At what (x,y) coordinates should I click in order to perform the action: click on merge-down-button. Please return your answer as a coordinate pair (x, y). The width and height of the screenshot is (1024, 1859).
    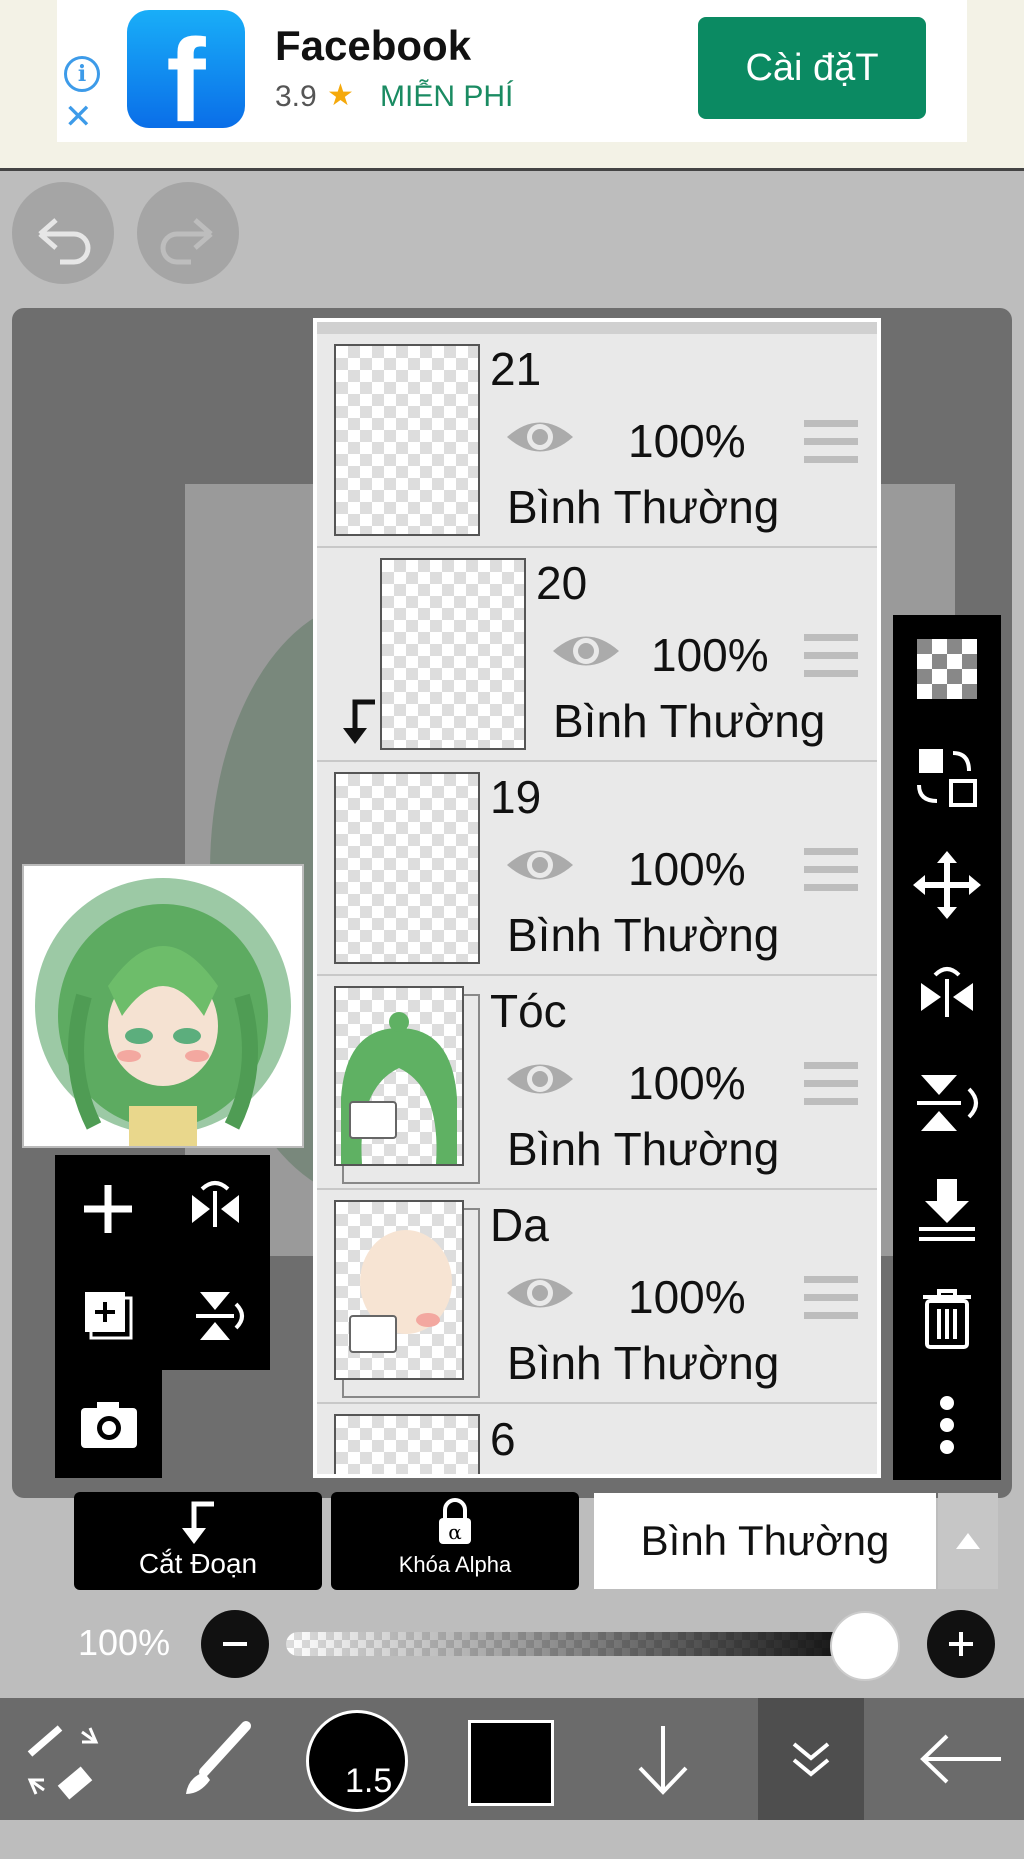
    Looking at the image, I should click on (947, 1209).